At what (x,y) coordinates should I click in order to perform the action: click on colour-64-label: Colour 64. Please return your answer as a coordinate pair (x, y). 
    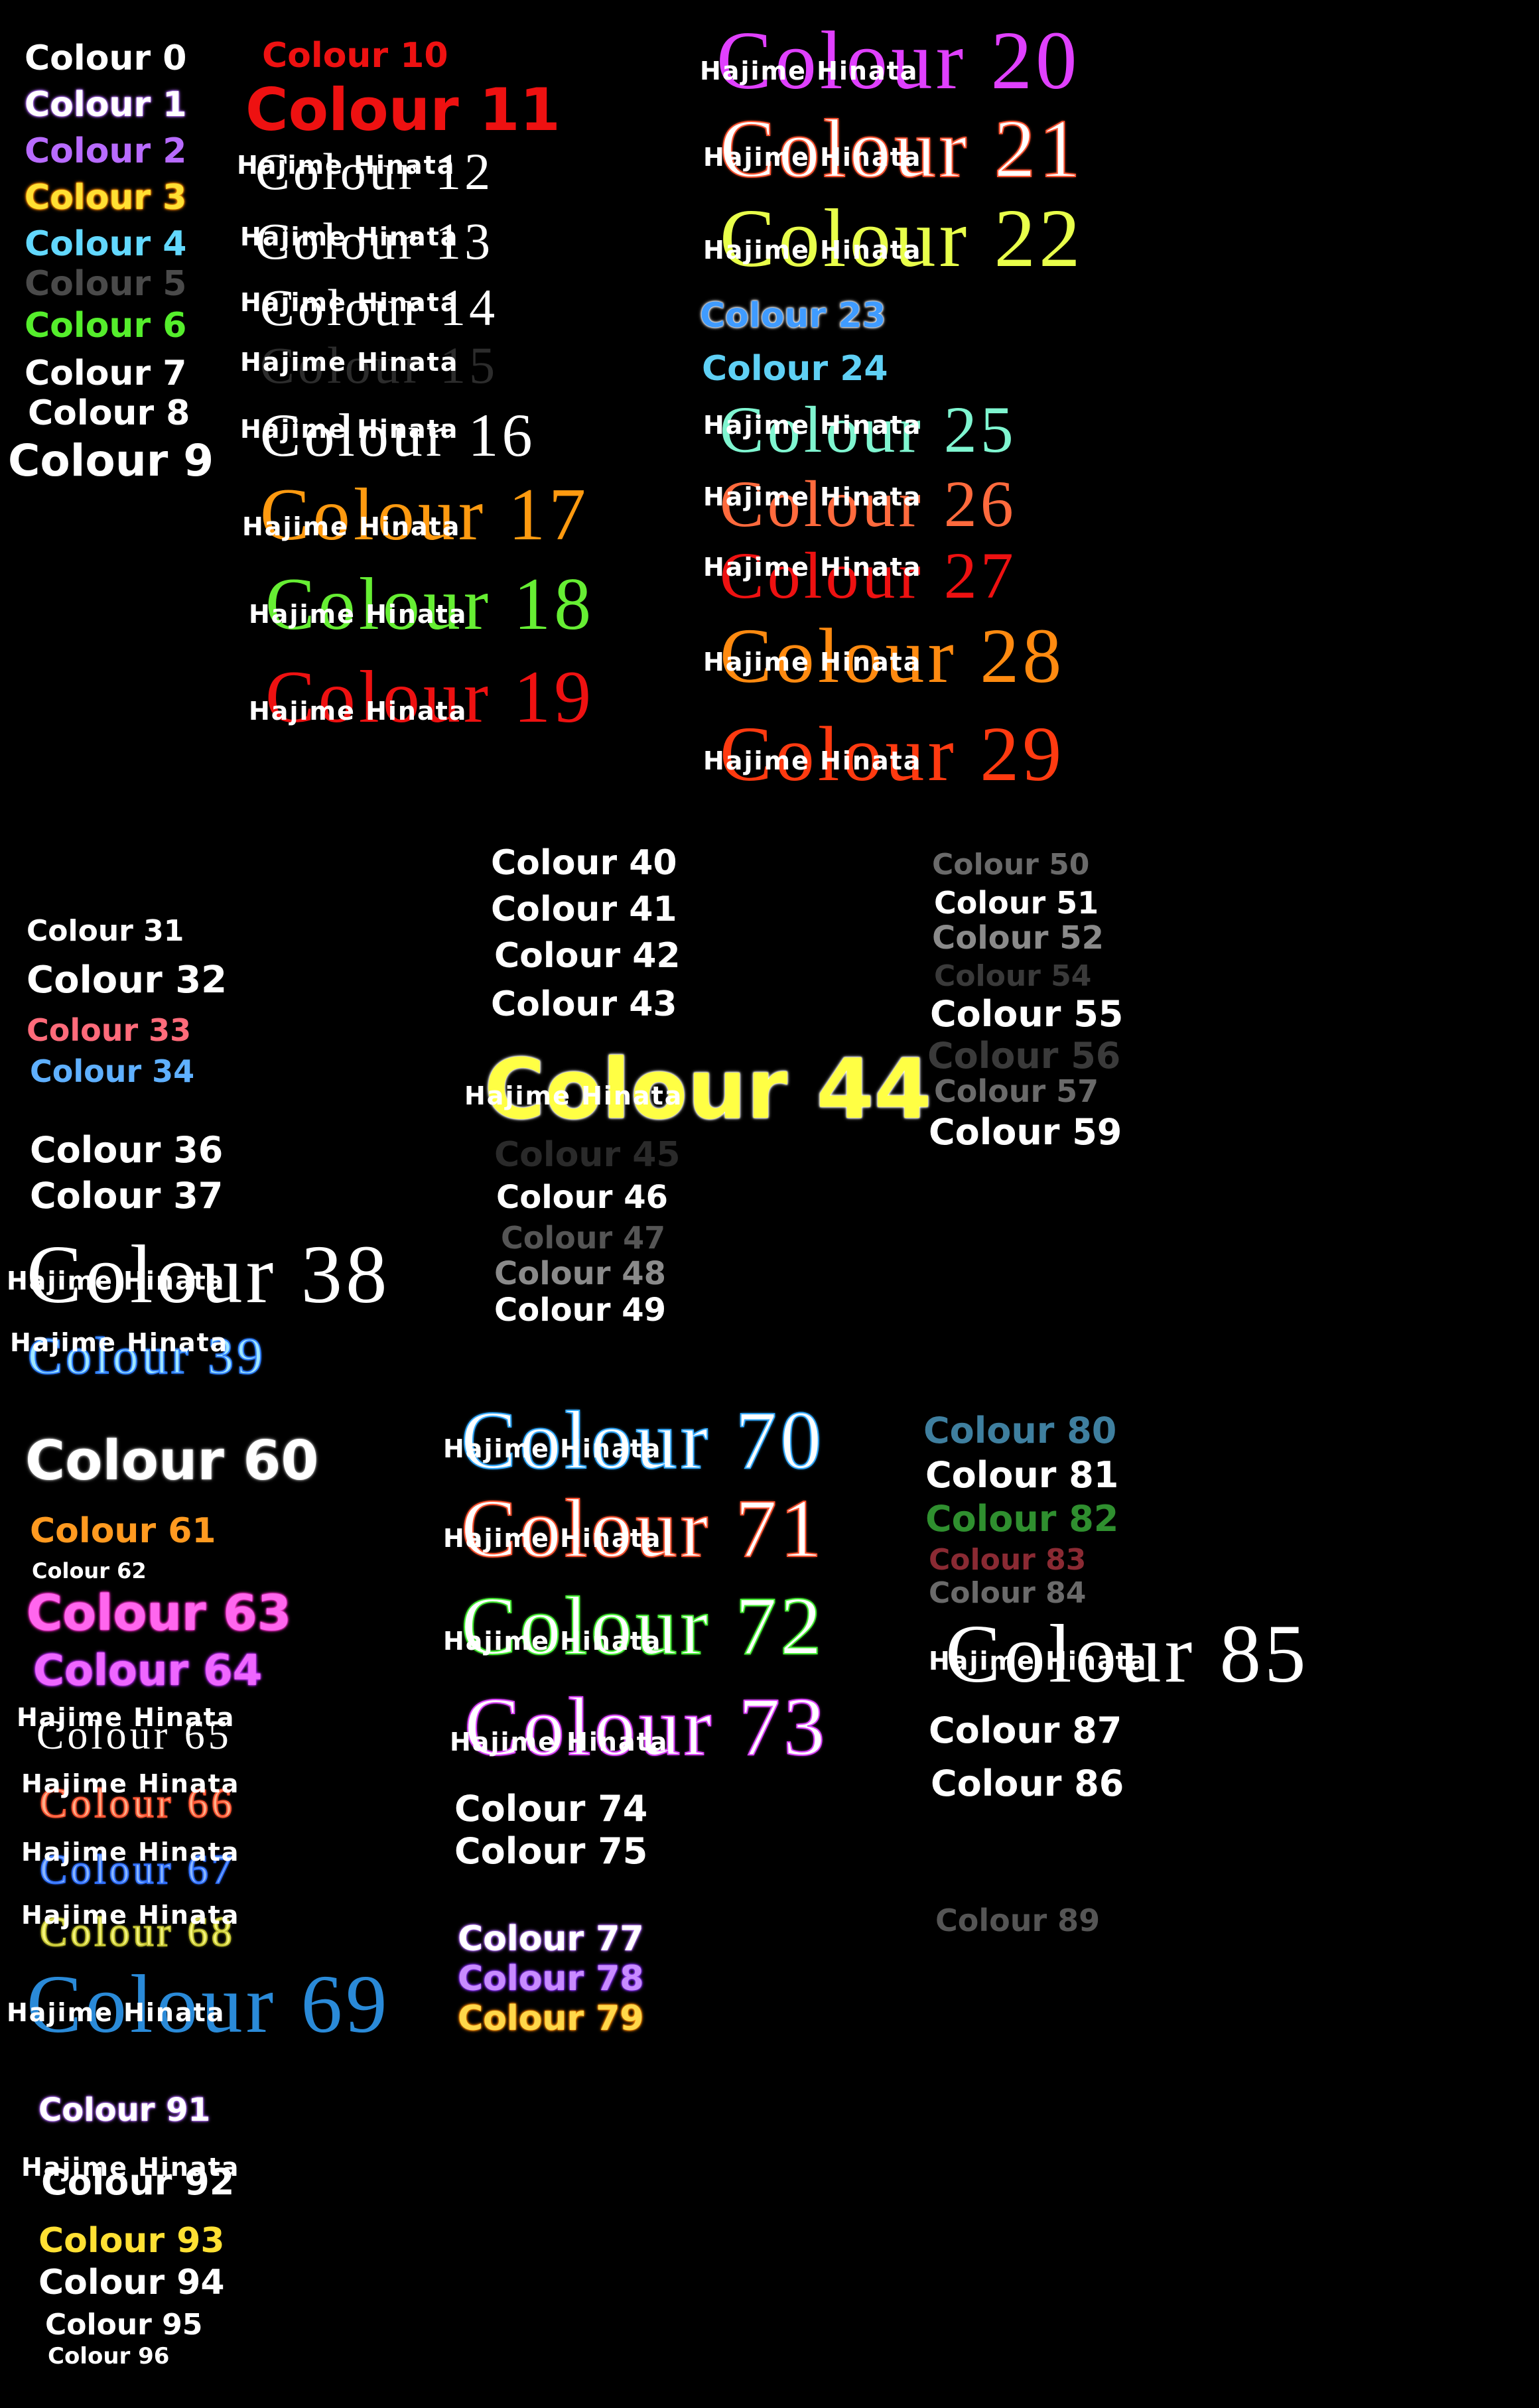
    Looking at the image, I should click on (148, 1671).